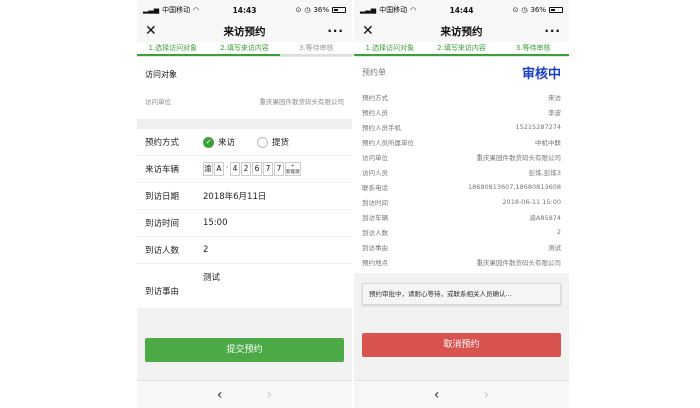  Describe the element at coordinates (461, 10) in the screenshot. I see `status-bar: ▂▃▅ 中国移动 ◠ 14:44 ⊙ ◷ 36%` at that location.